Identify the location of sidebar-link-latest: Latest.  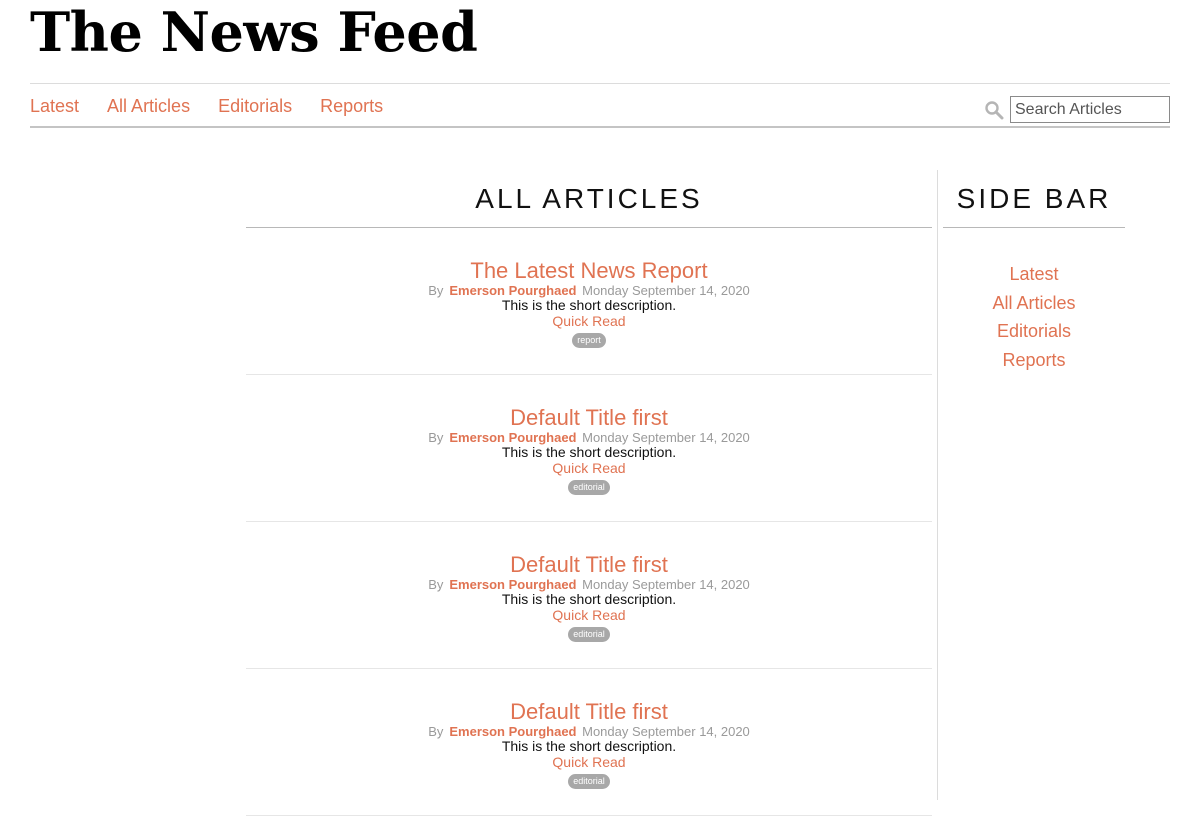
(1034, 274).